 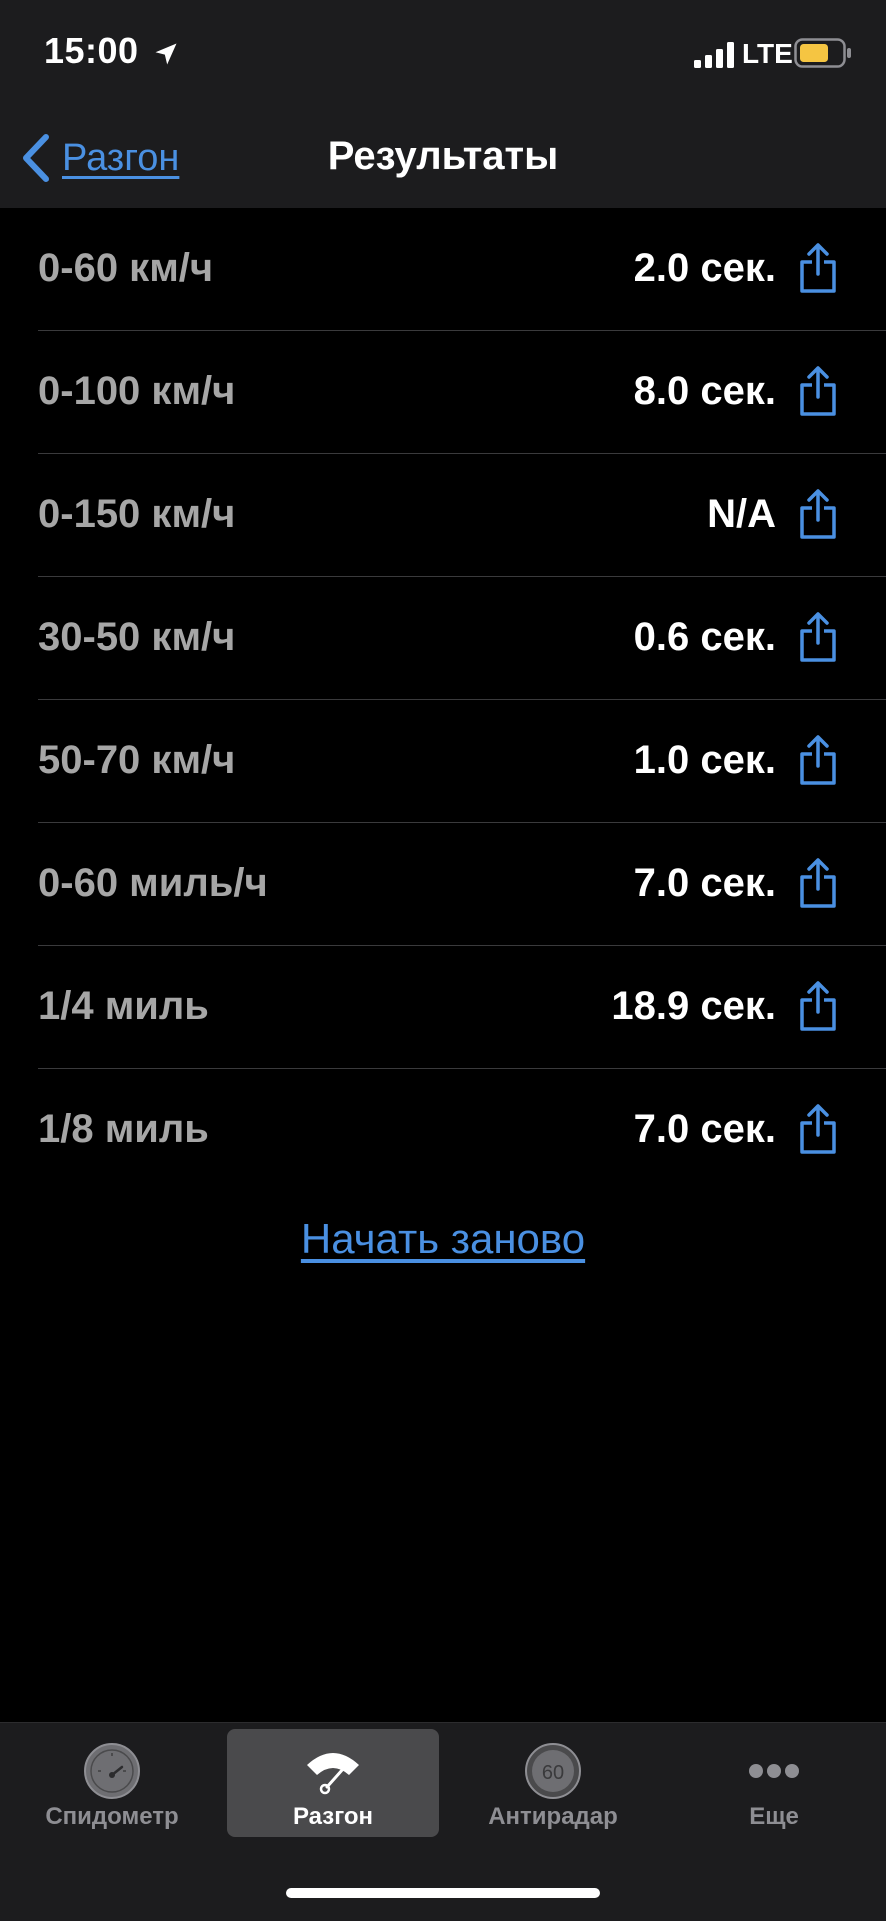 I want to click on tab-label: Антирадар, so click(x=553, y=1816).